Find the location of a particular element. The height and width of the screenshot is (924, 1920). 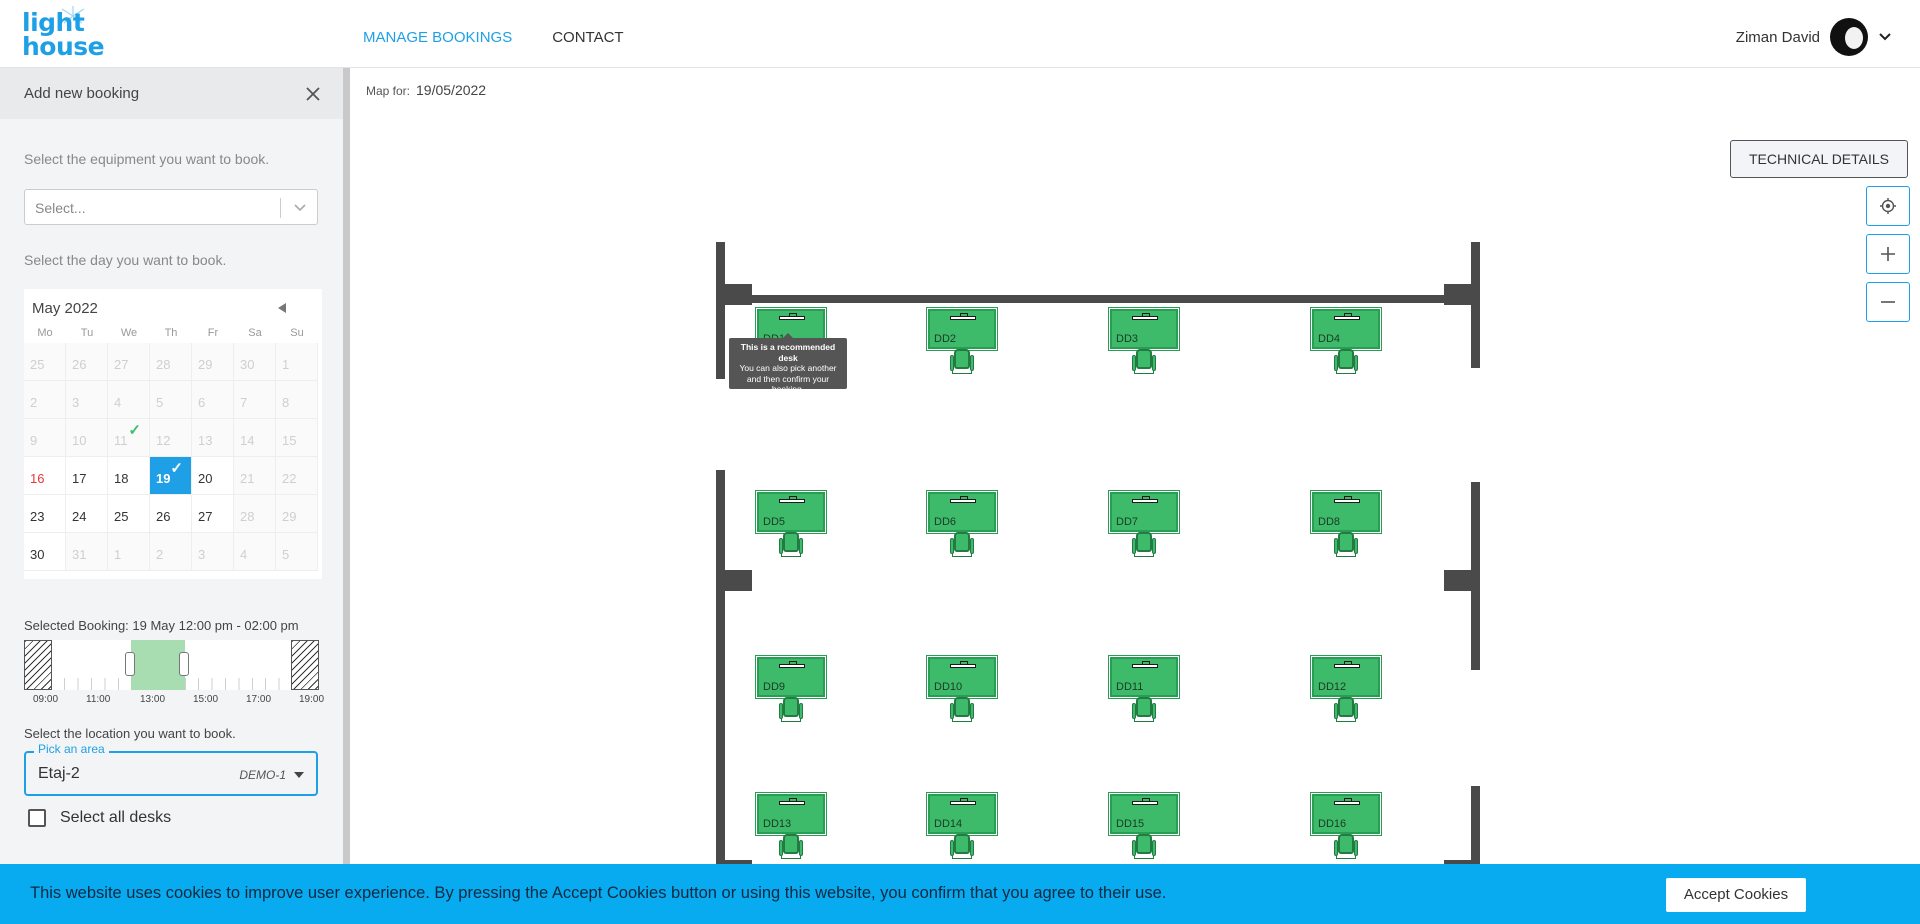

zoom-in-button is located at coordinates (1888, 254).